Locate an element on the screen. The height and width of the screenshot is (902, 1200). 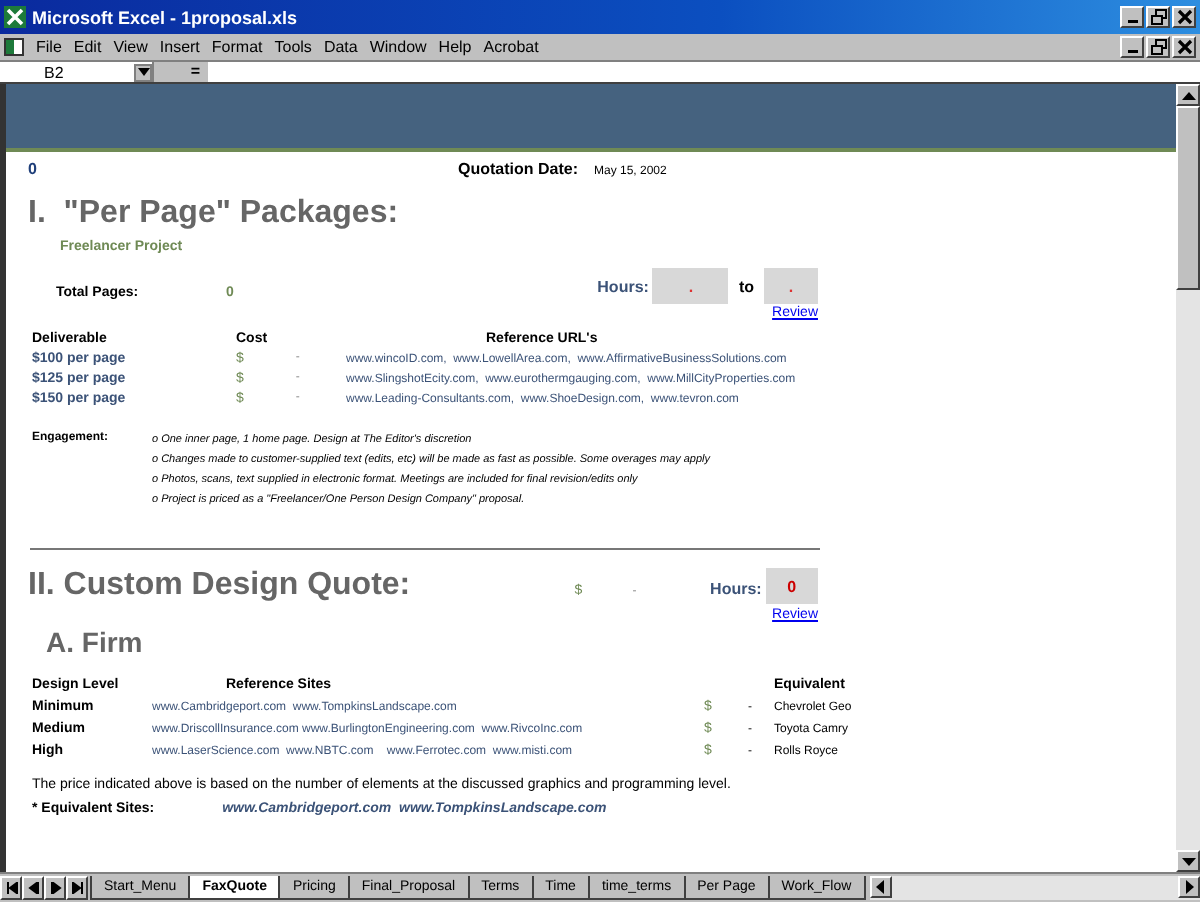
menu-item: Acrobat is located at coordinates (511, 47).